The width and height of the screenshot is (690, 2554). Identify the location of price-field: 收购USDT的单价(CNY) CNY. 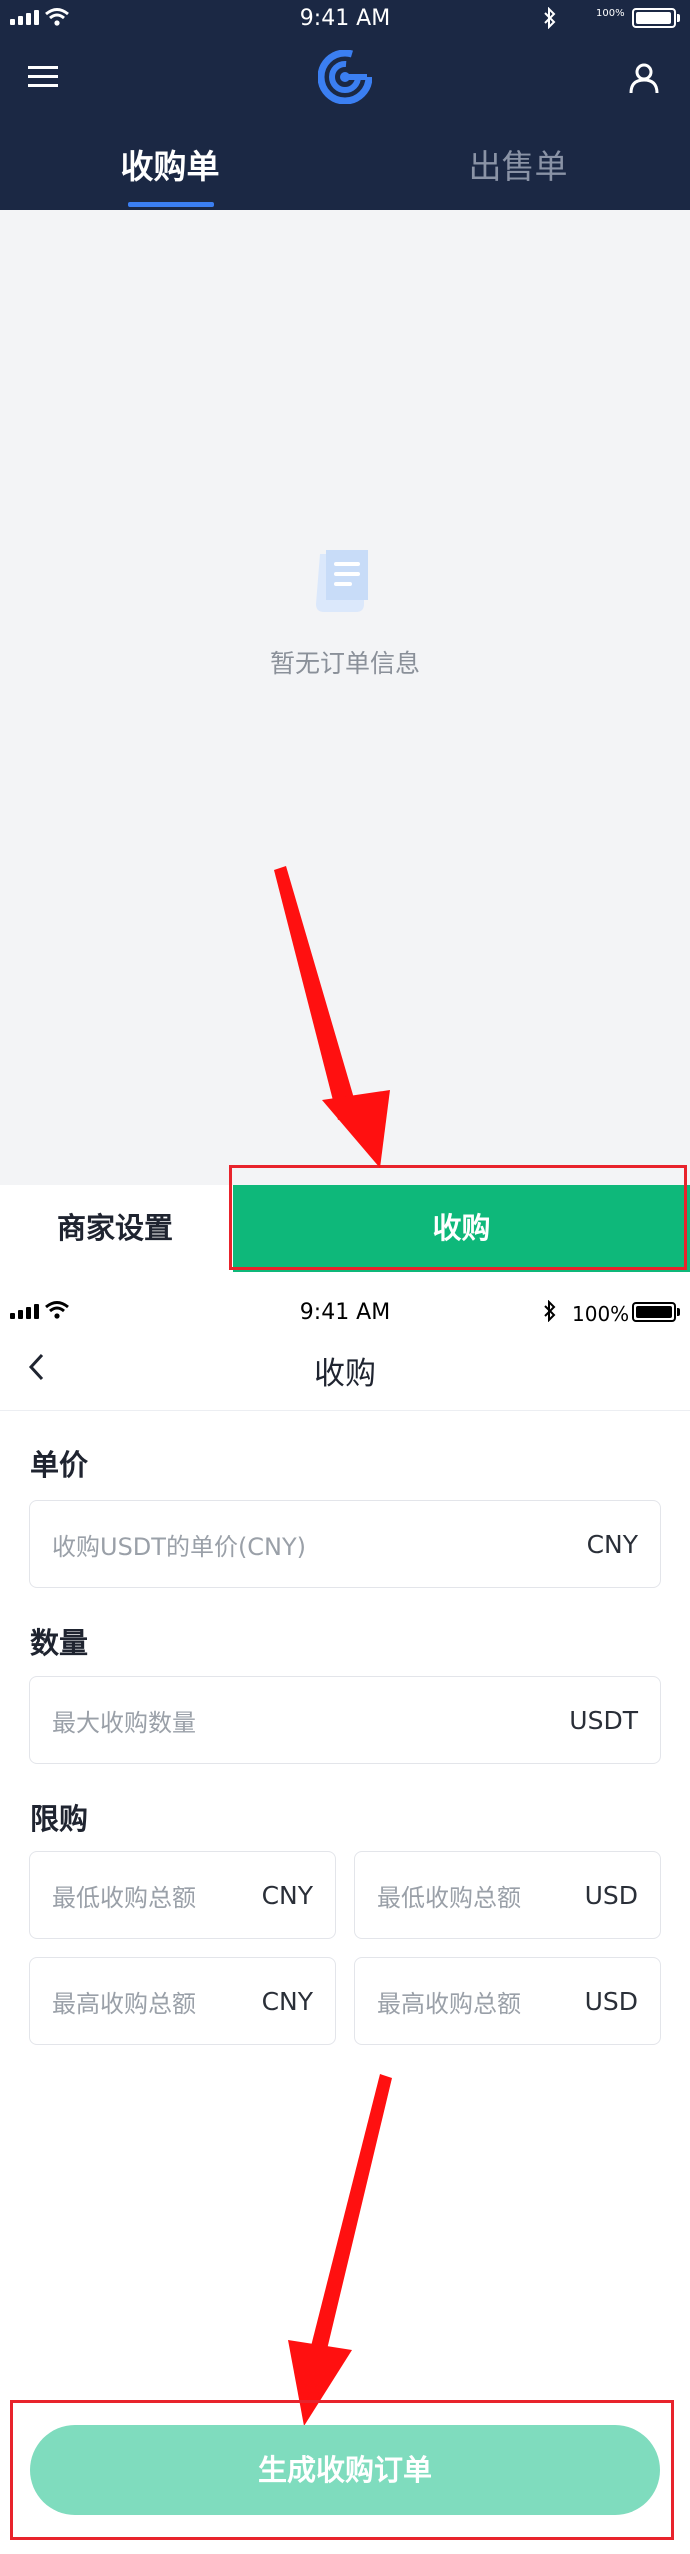
(345, 1544).